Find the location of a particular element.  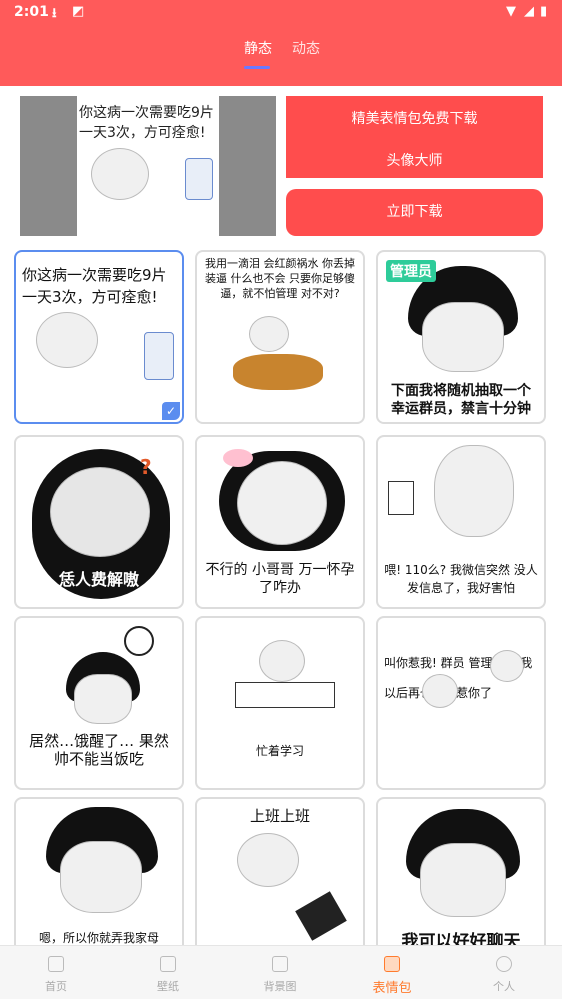

app-header: 2:01 ⭳ ◩ ▼ ◢ ▮ 静态 动态 is located at coordinates (281, 43).